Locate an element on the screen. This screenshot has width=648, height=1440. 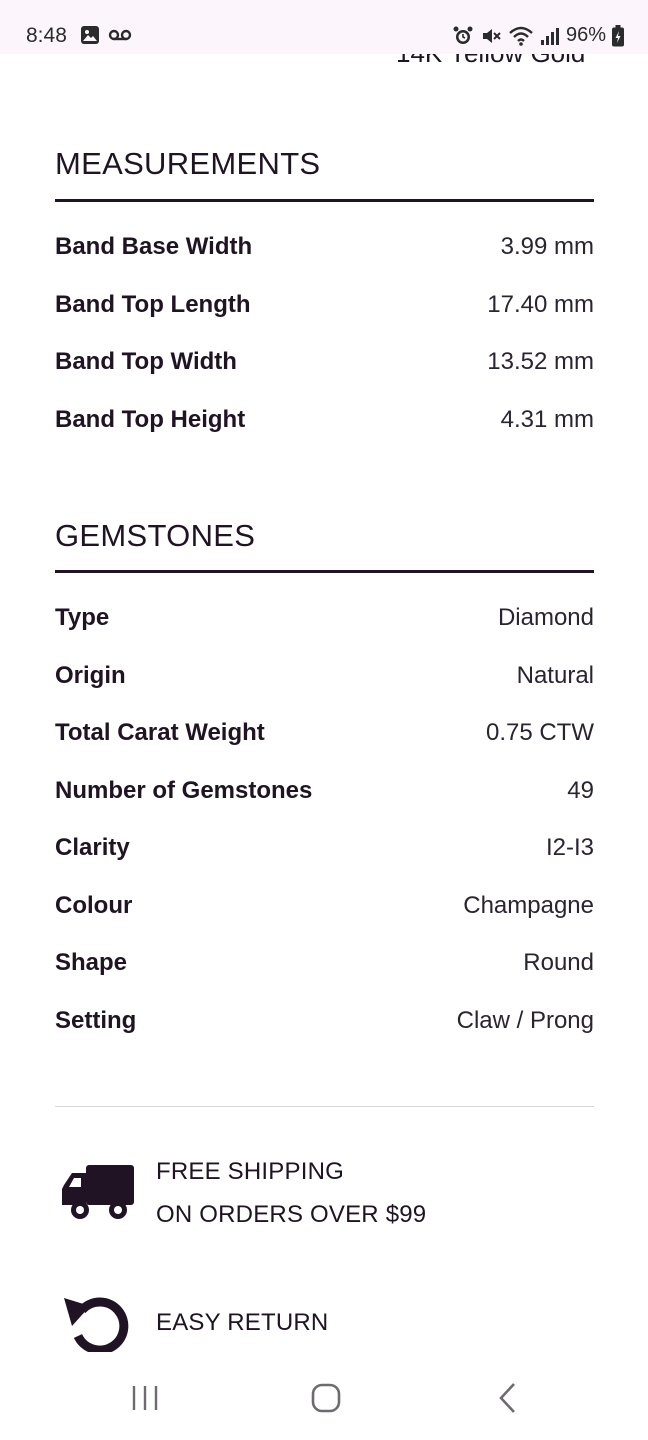
image-icon is located at coordinates (90, 35).